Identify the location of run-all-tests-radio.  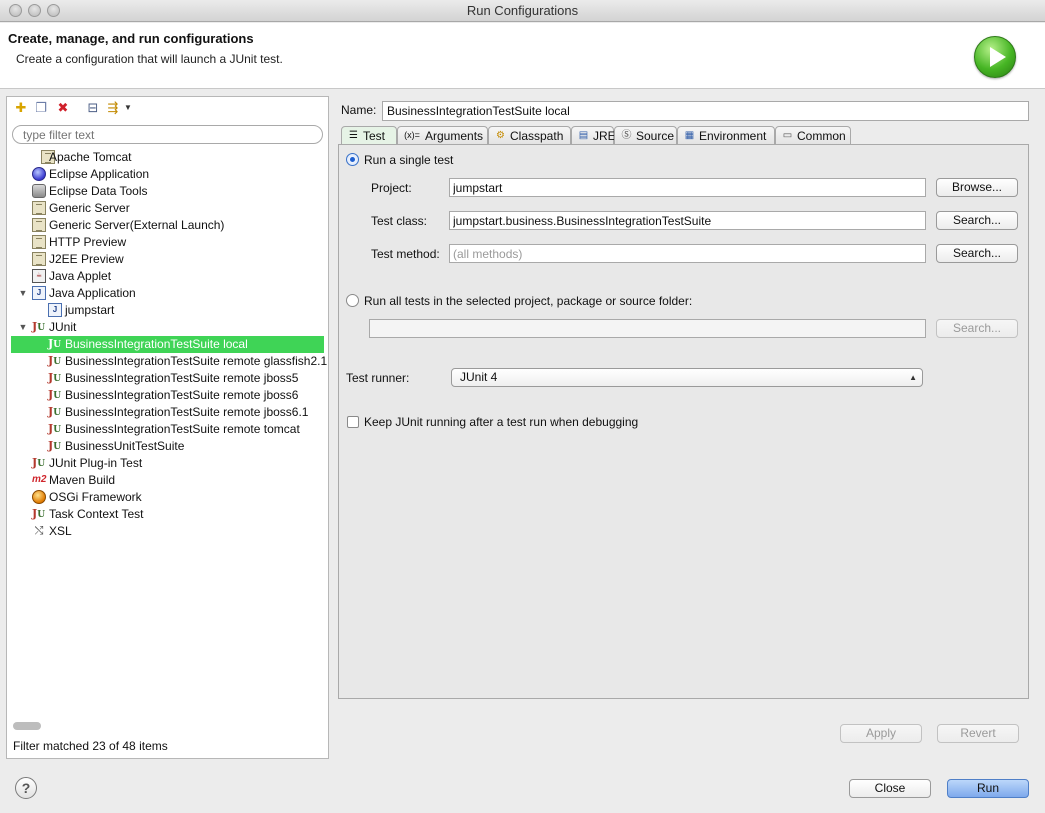
(352, 300).